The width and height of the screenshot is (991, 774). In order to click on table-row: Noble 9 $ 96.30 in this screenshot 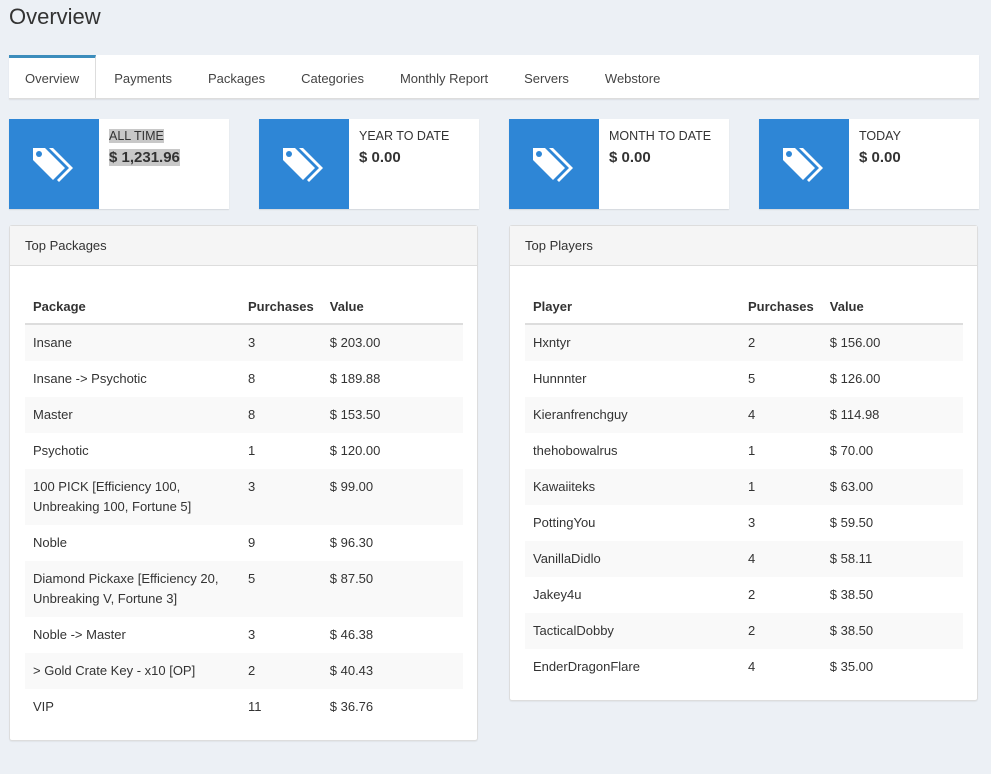, I will do `click(244, 543)`.